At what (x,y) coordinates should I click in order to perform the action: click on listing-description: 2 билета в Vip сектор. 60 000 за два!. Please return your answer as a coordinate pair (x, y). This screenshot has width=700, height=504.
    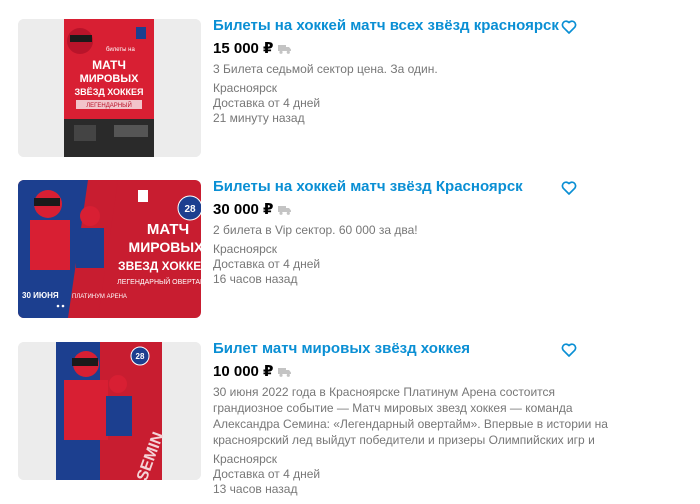
    Looking at the image, I should click on (315, 230).